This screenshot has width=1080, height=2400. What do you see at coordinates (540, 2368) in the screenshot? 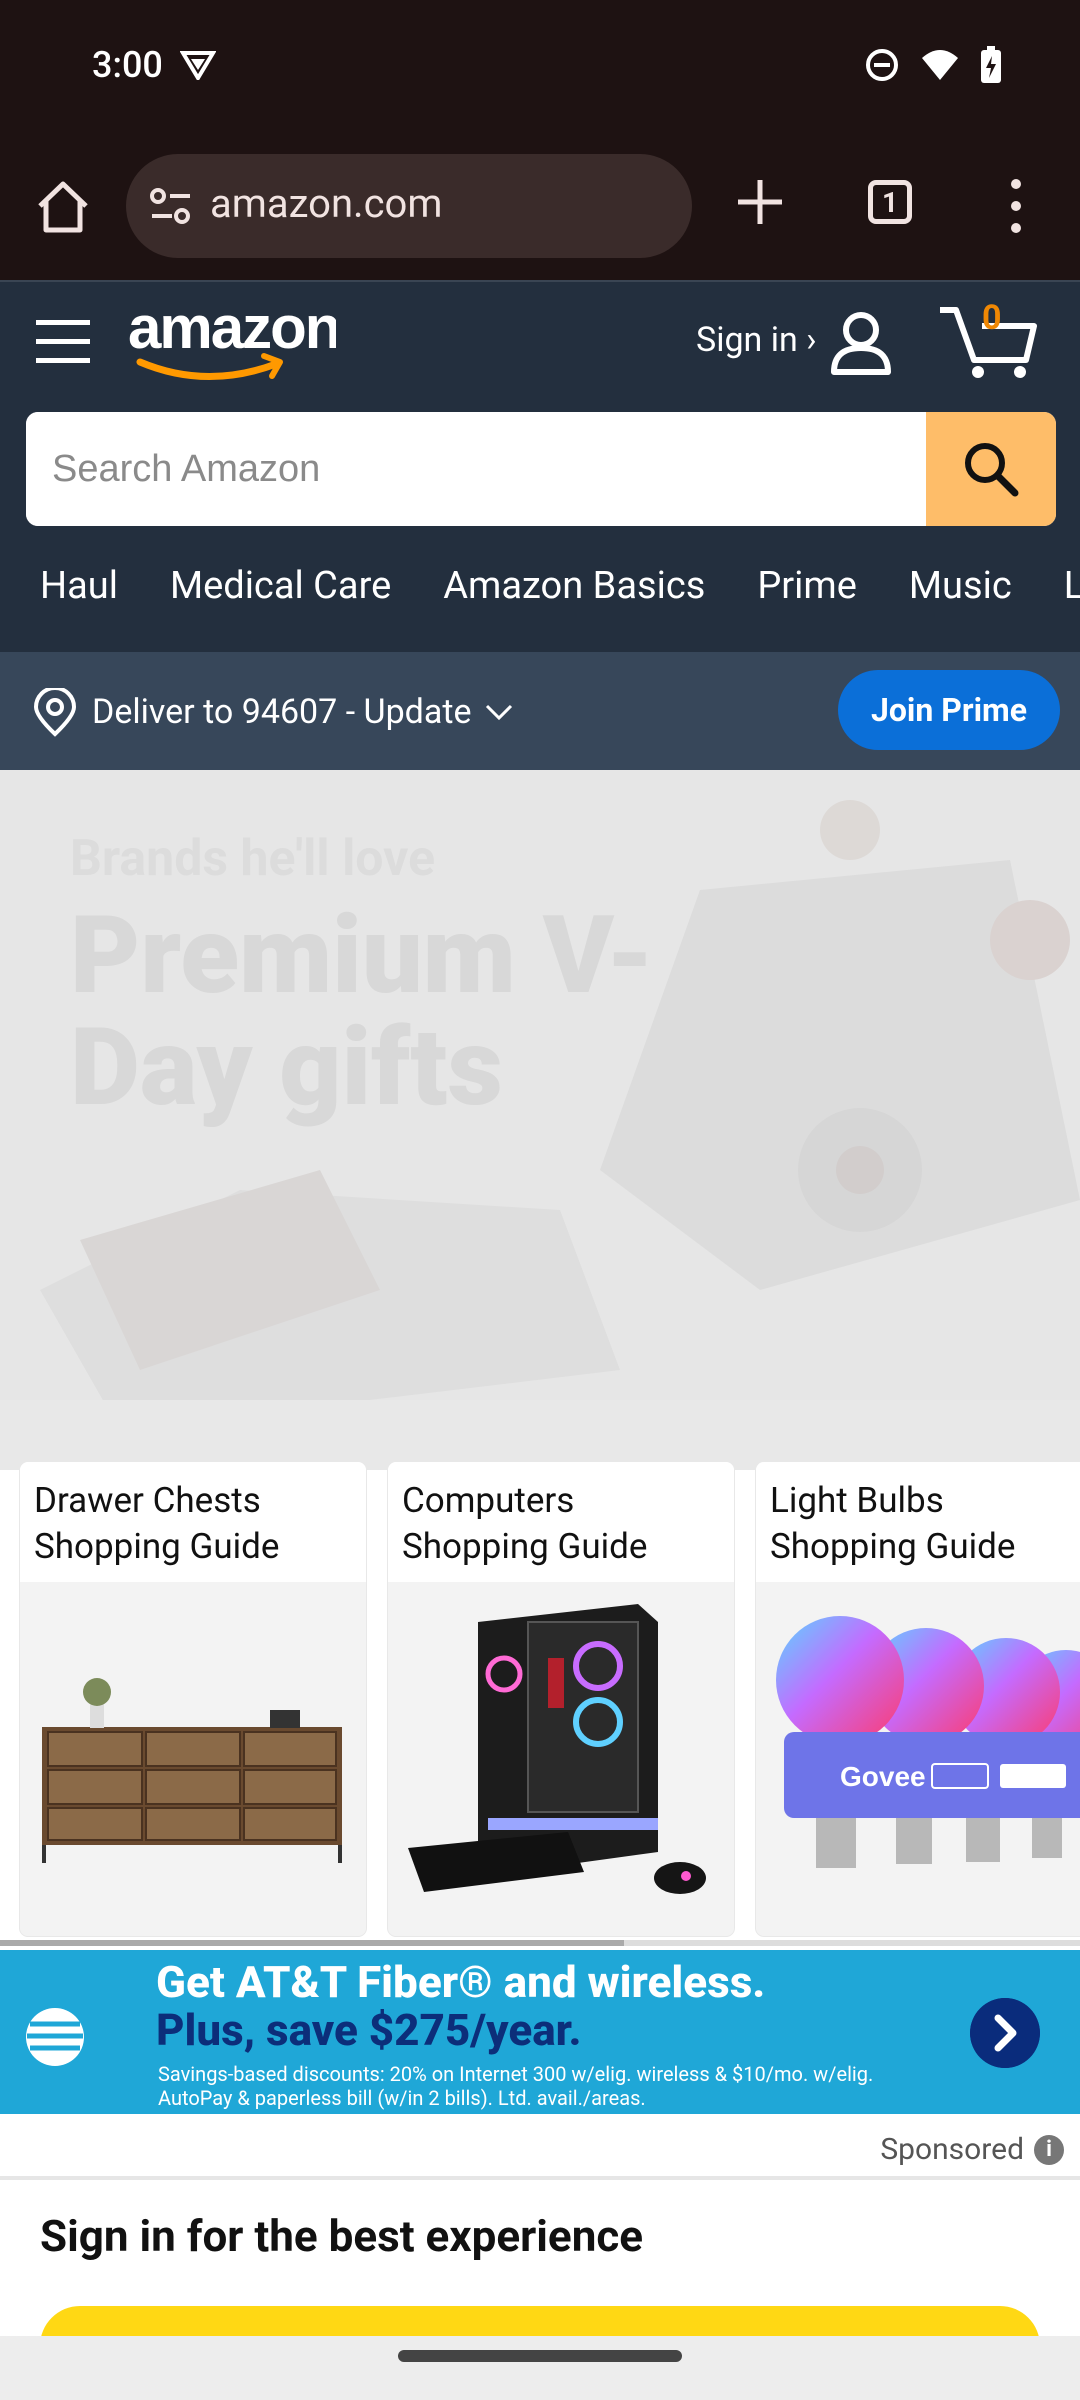
I see `gesture-nav-area` at bounding box center [540, 2368].